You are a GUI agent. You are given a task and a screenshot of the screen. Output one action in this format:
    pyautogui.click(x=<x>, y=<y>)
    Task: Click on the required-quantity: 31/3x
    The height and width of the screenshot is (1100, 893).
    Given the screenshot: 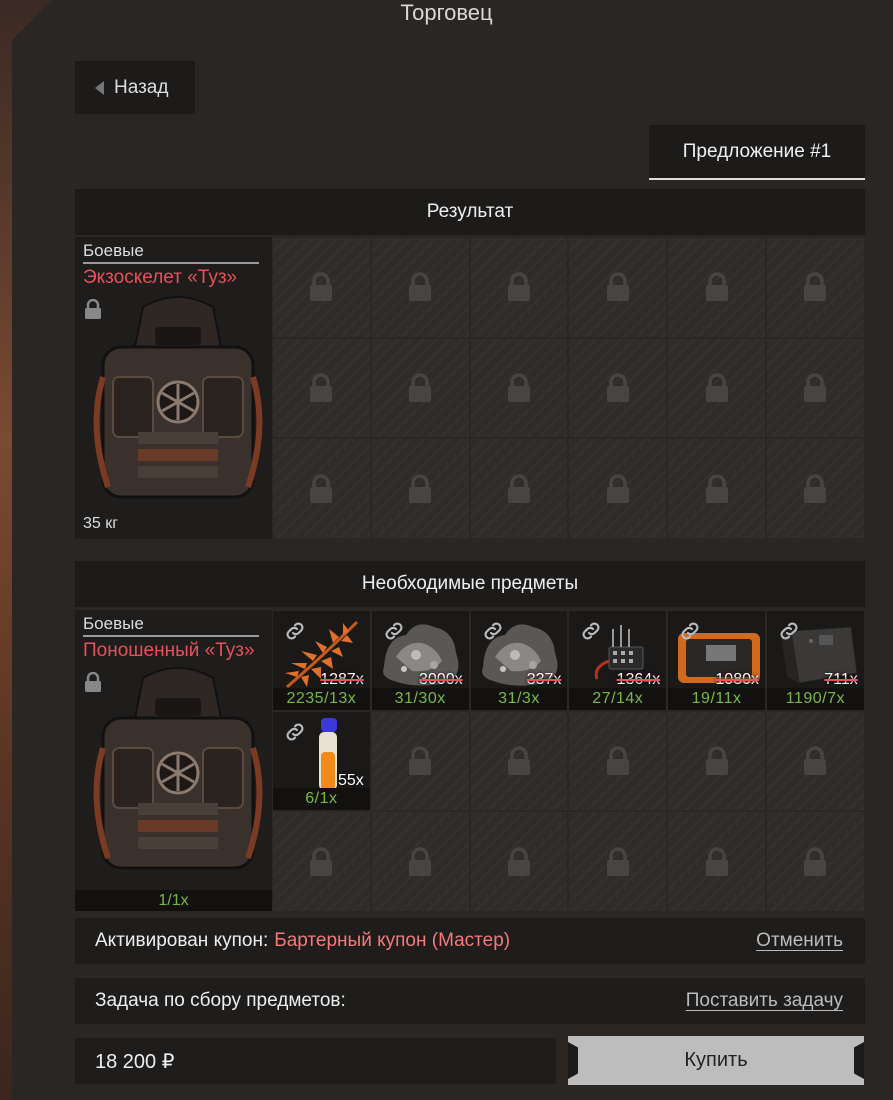 What is the action you would take?
    pyautogui.click(x=519, y=698)
    